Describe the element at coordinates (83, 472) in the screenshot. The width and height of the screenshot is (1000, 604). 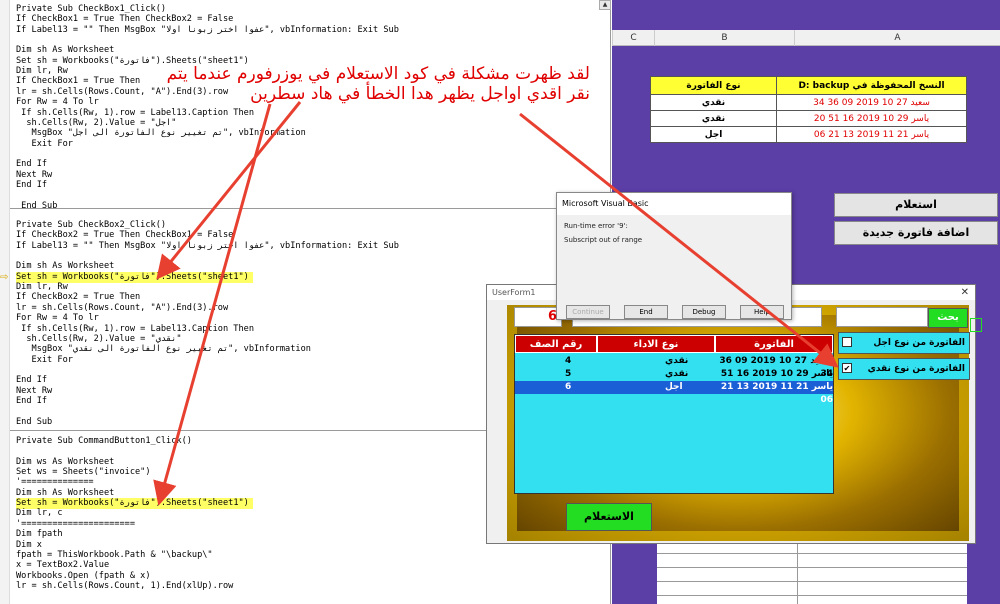
I see `code-line: Set ws = Sheets("invoice")` at that location.